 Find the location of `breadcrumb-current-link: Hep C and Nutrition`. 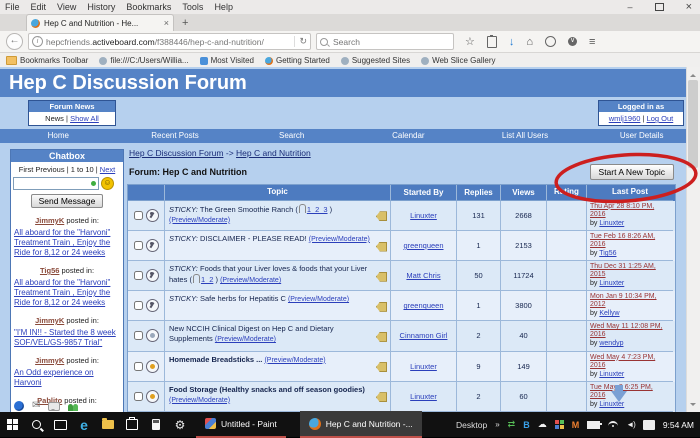

breadcrumb-current-link: Hep C and Nutrition is located at coordinates (273, 153).